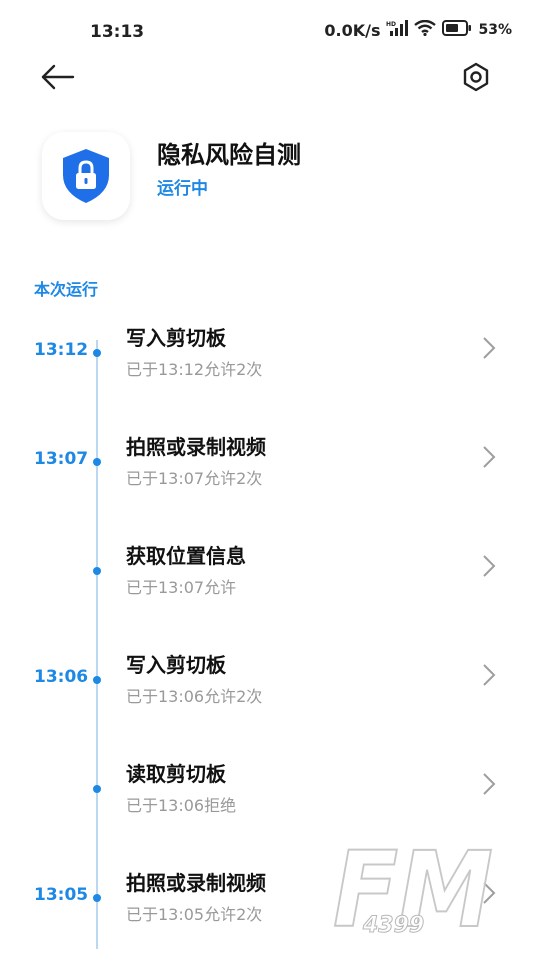 The height and width of the screenshot is (963, 534). Describe the element at coordinates (267, 477) in the screenshot. I see `timeline-entry: 13:07 拍照或录制视频 已于13:07允许2次` at that location.